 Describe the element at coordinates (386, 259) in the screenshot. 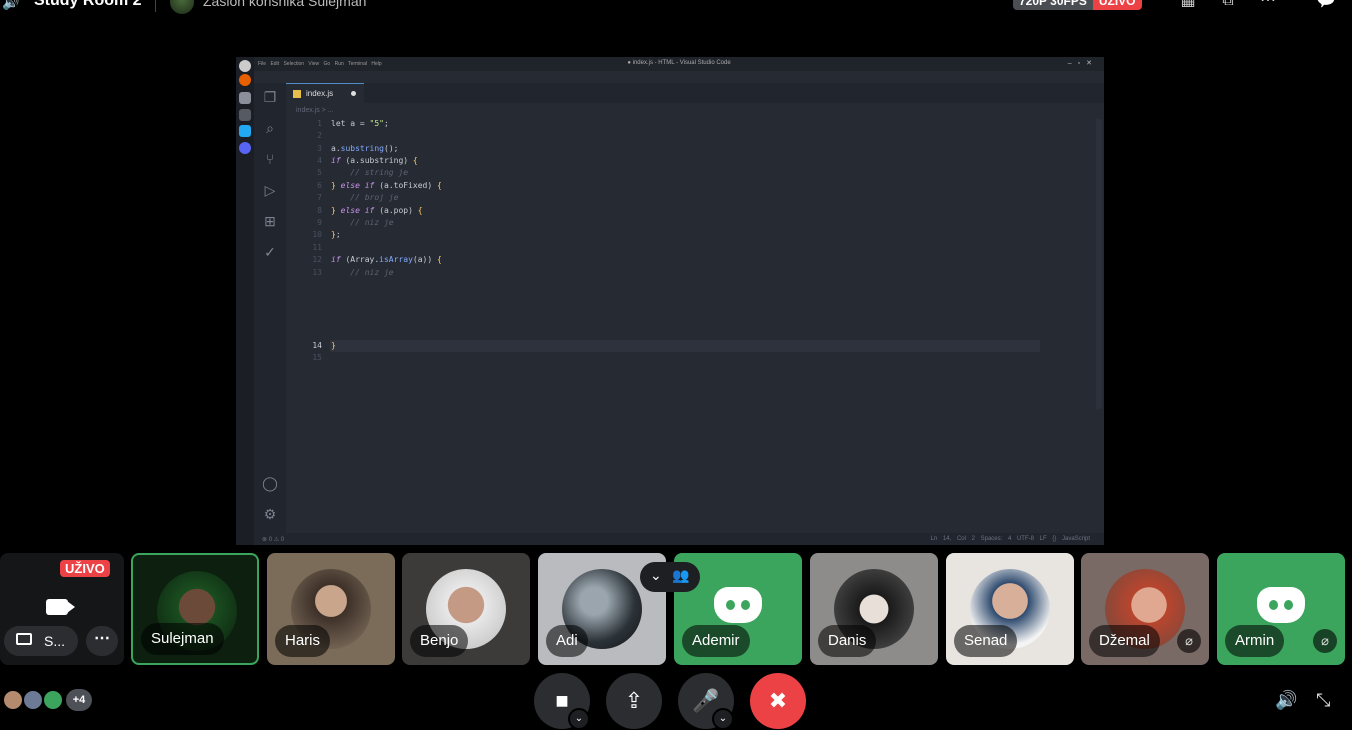

I see `code-line-12: if (Array.isArray(a)) {` at that location.